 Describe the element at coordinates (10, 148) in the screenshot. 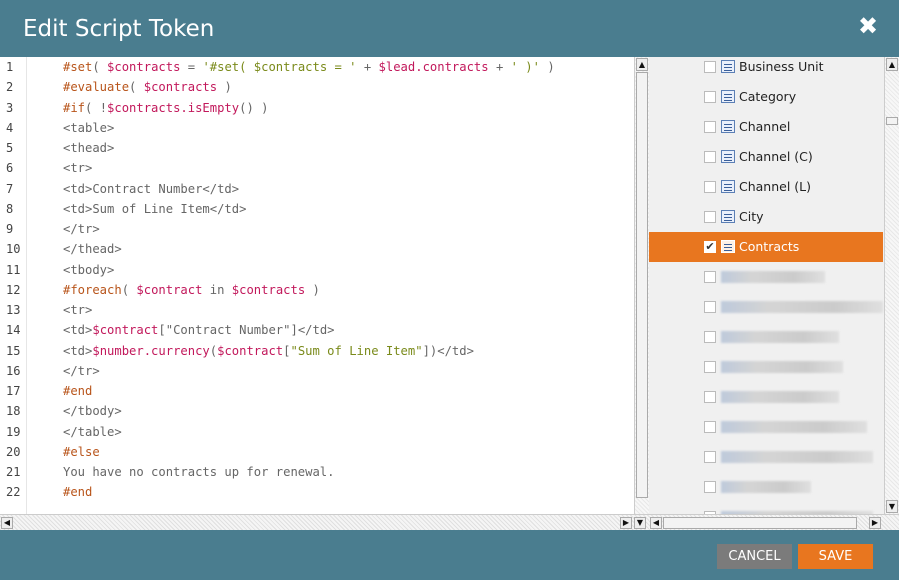

I see `line-number: 5` at that location.